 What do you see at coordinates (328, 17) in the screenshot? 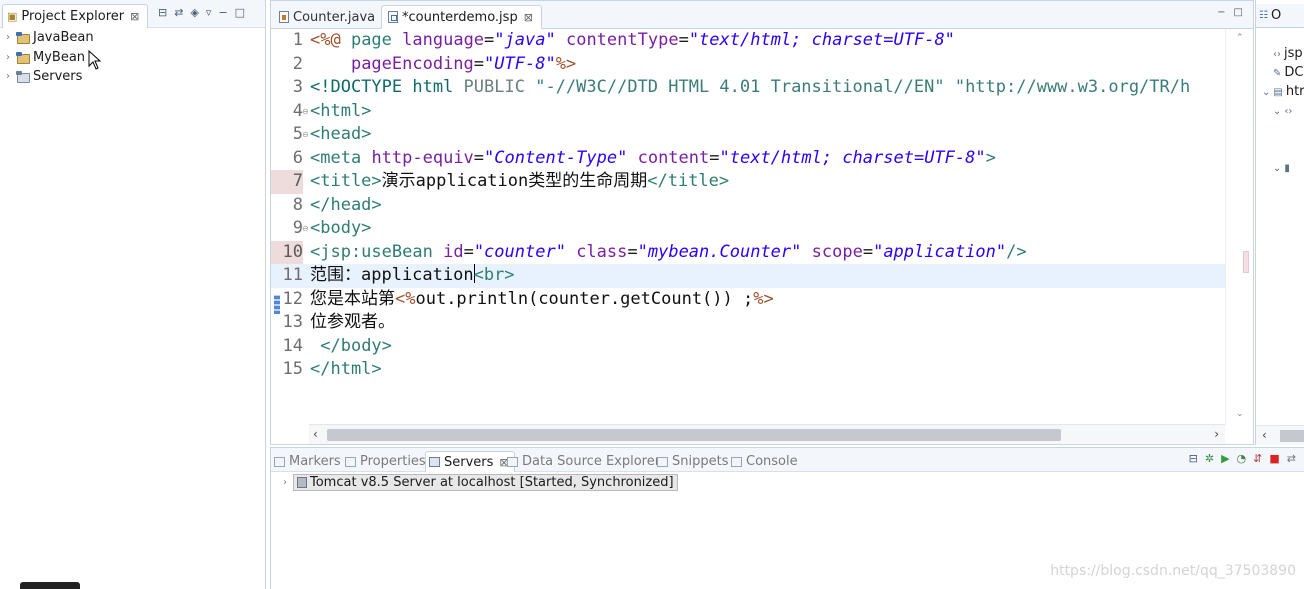
I see `tab-counter-java: Counter.java` at bounding box center [328, 17].